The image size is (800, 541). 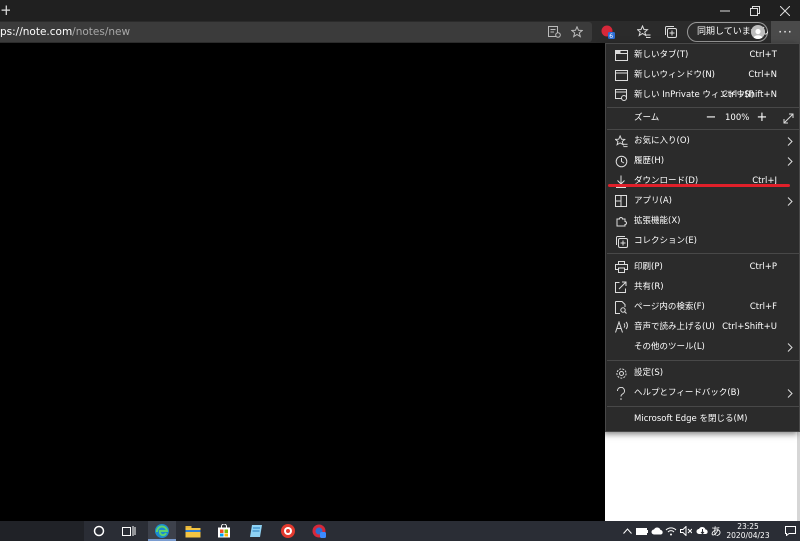 I want to click on menu-item-more-tools: その他のツール(L), so click(x=702, y=347).